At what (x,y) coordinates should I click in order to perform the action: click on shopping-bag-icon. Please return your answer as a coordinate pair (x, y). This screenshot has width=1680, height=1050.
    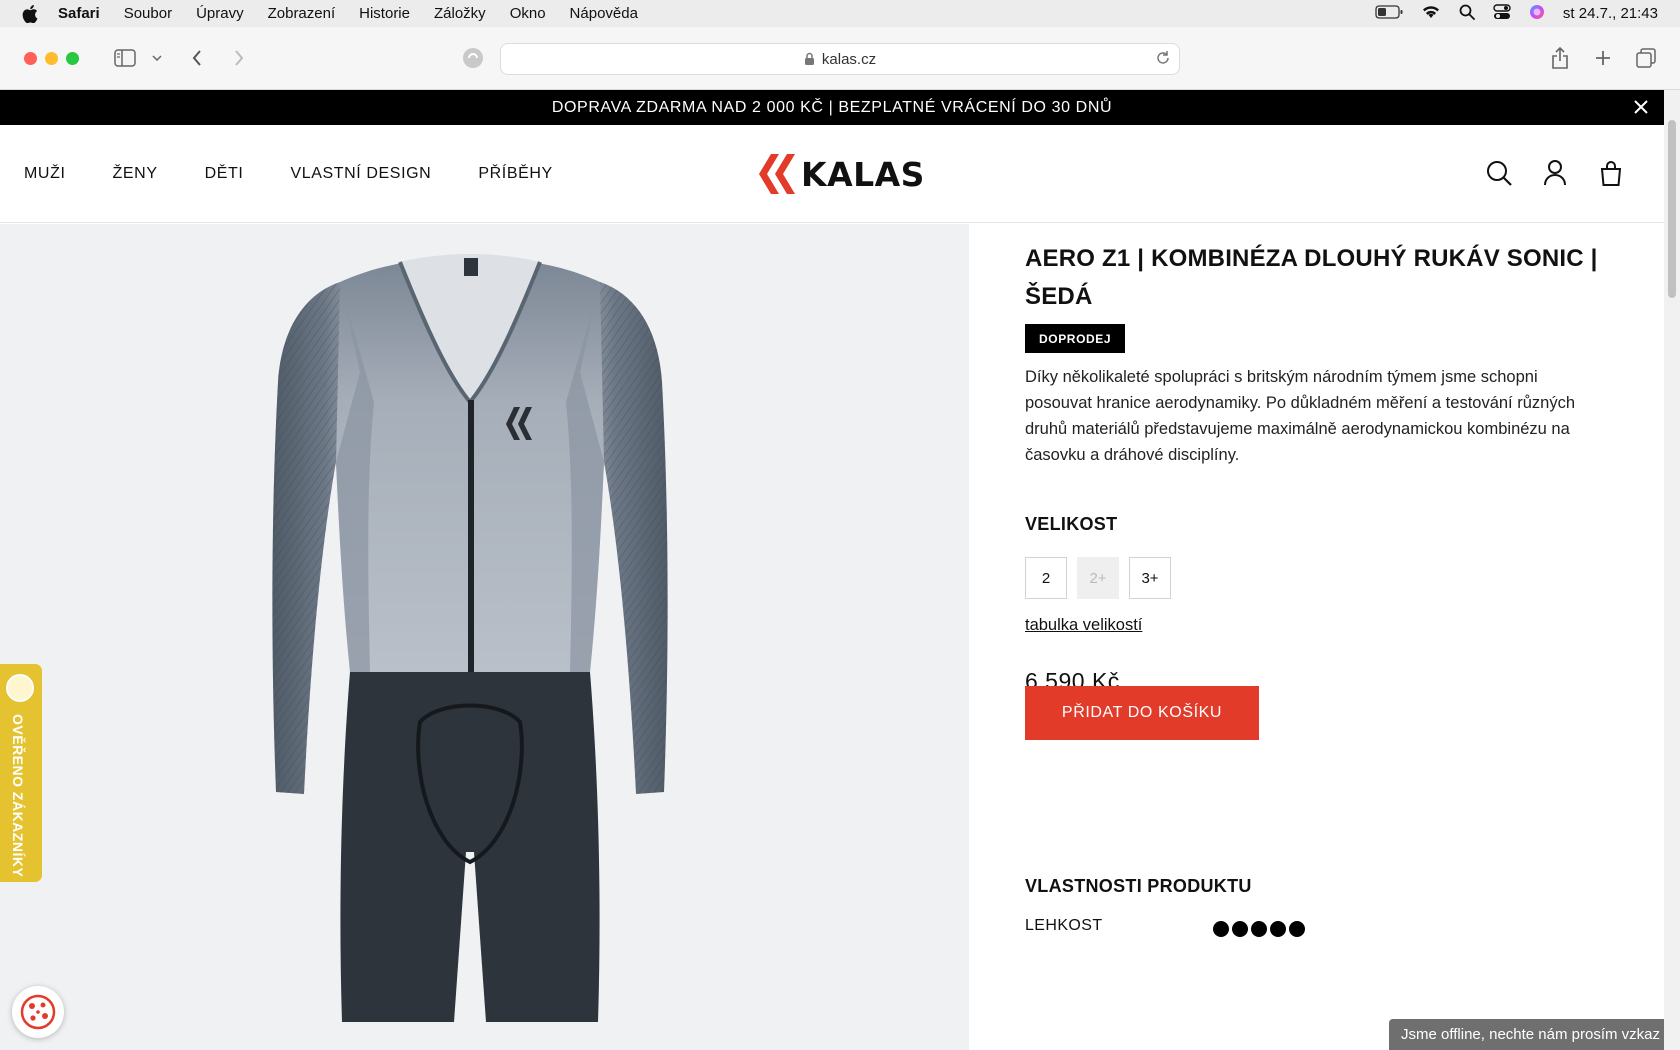
    Looking at the image, I should click on (1611, 173).